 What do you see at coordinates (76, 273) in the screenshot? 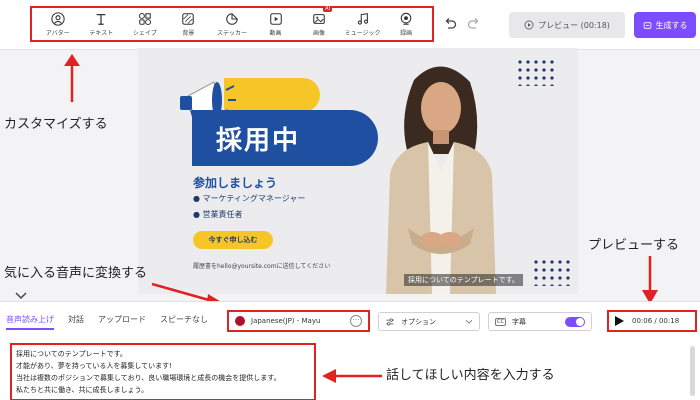
I see `voice-annotation: 気に入る音声に変換する` at bounding box center [76, 273].